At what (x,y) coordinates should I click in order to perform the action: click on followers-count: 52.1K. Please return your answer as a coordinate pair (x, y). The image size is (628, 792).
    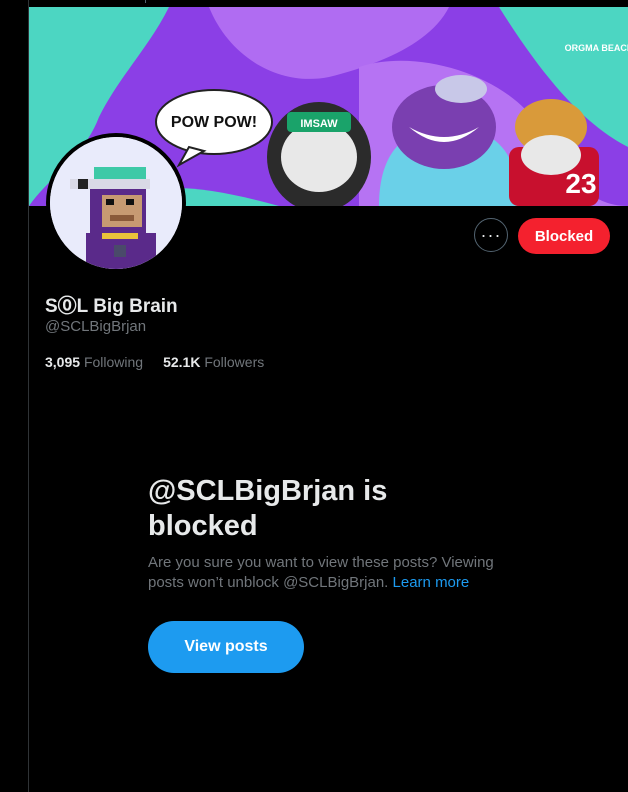
    Looking at the image, I should click on (182, 362).